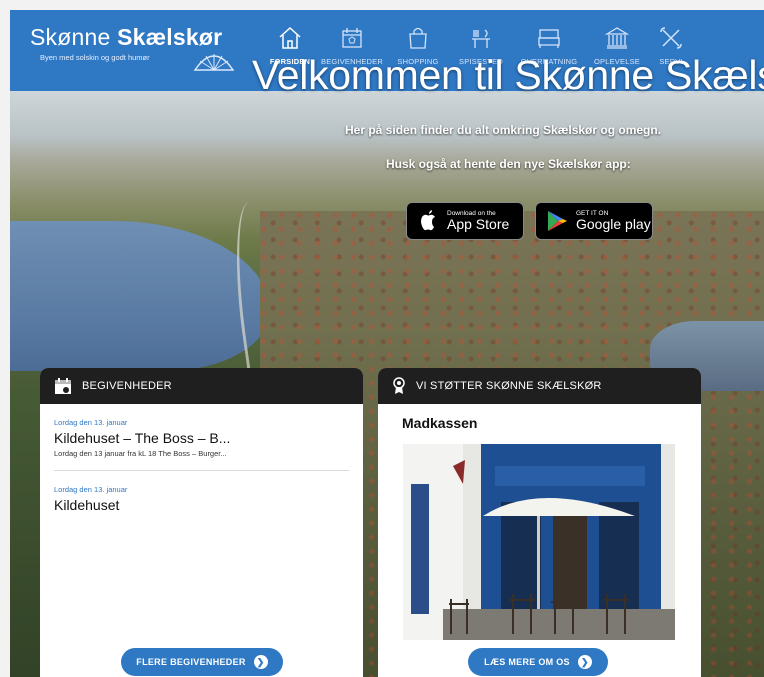 This screenshot has height=677, width=764. What do you see at coordinates (549, 38) in the screenshot?
I see `bed-icon` at bounding box center [549, 38].